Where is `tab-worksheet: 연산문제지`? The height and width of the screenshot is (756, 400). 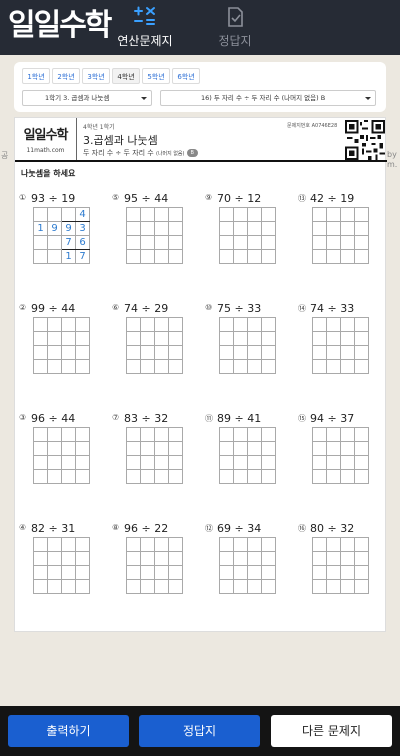 tab-worksheet: 연산문제지 is located at coordinates (145, 27).